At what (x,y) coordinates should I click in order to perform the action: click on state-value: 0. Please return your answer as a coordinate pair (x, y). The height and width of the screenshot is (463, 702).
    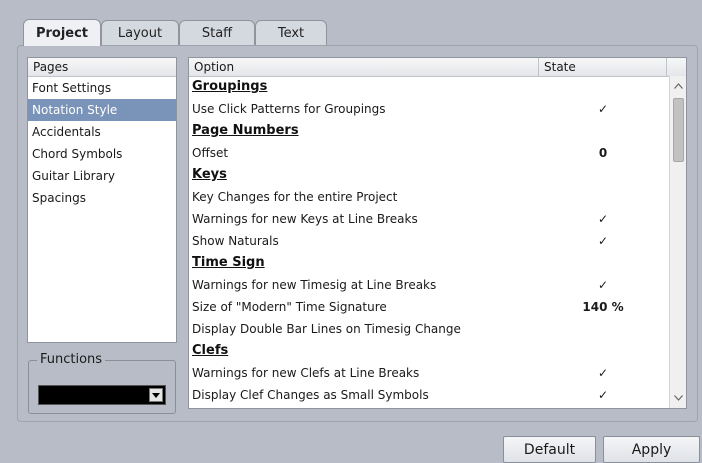
    Looking at the image, I should click on (603, 153).